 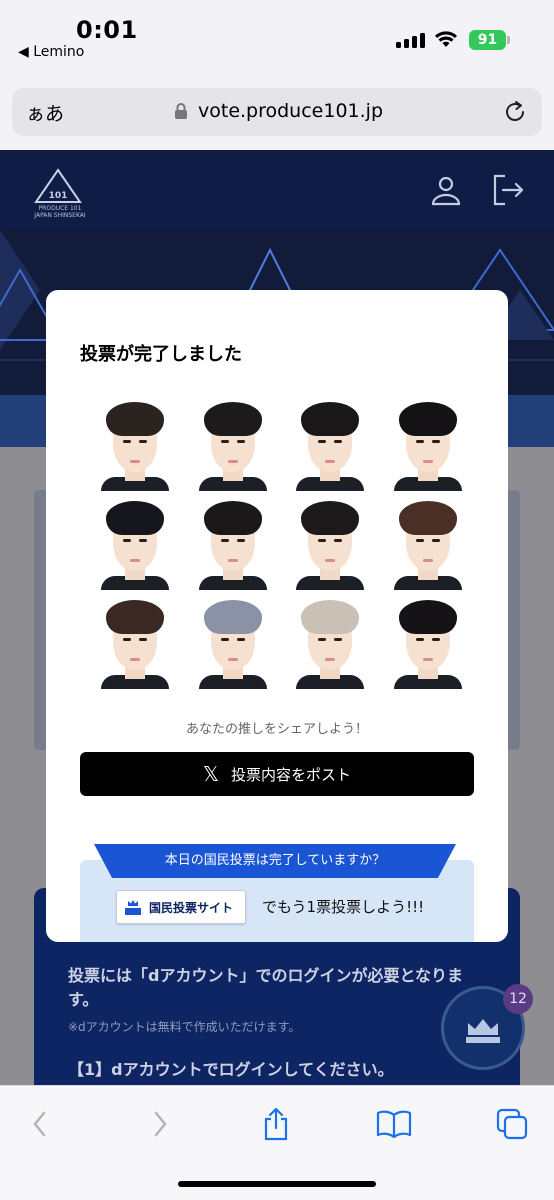 I want to click on tabs-button, so click(x=512, y=1124).